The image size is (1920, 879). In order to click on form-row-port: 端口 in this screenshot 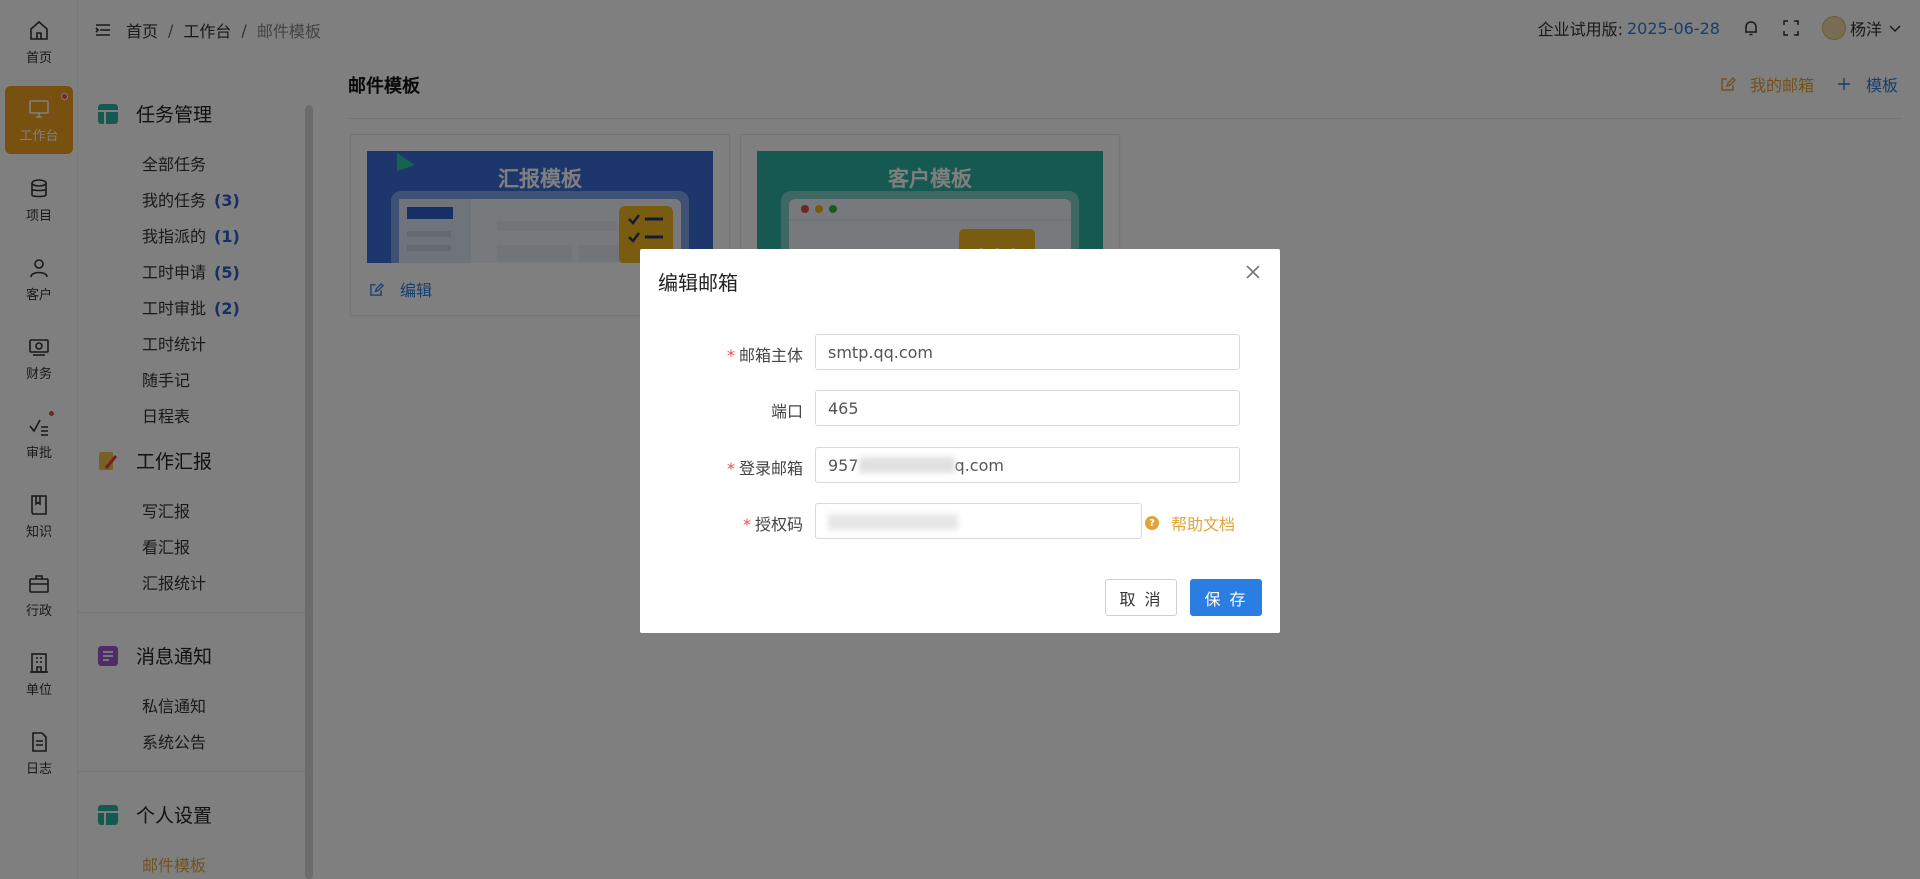, I will do `click(960, 408)`.